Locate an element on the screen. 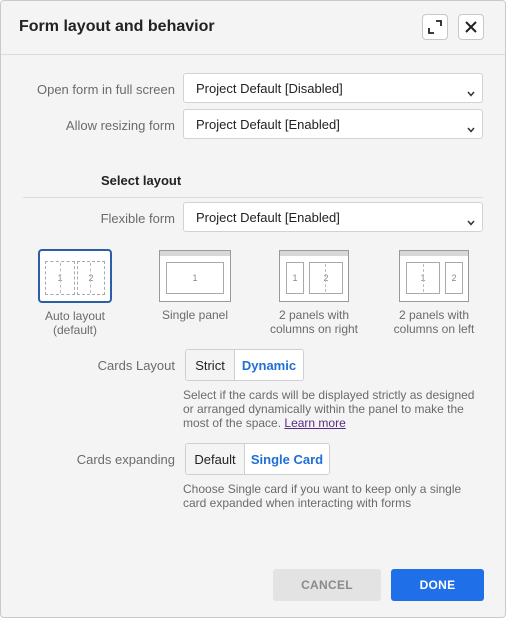 Image resolution: width=506 pixels, height=618 pixels. flexible-form-select: Project Default [Enabled] is located at coordinates (333, 217).